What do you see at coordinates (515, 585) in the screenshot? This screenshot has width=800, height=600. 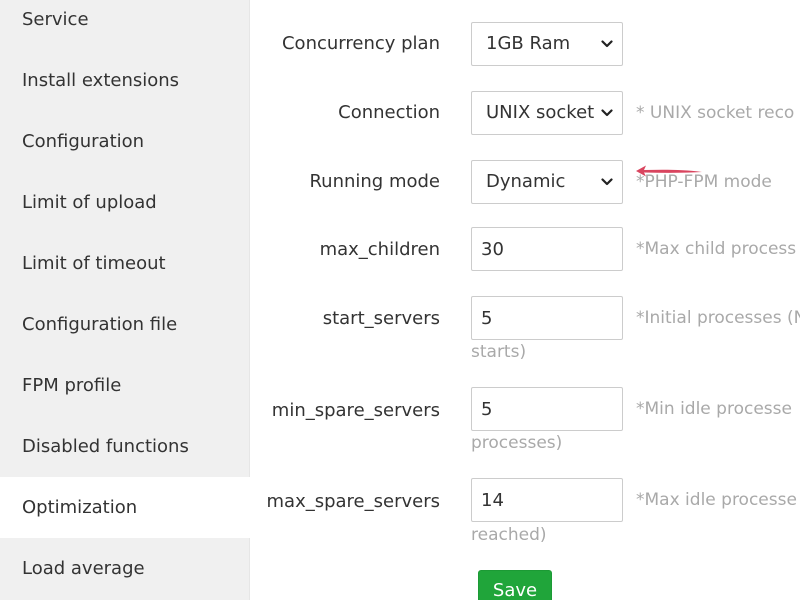 I see `save-button: Save` at bounding box center [515, 585].